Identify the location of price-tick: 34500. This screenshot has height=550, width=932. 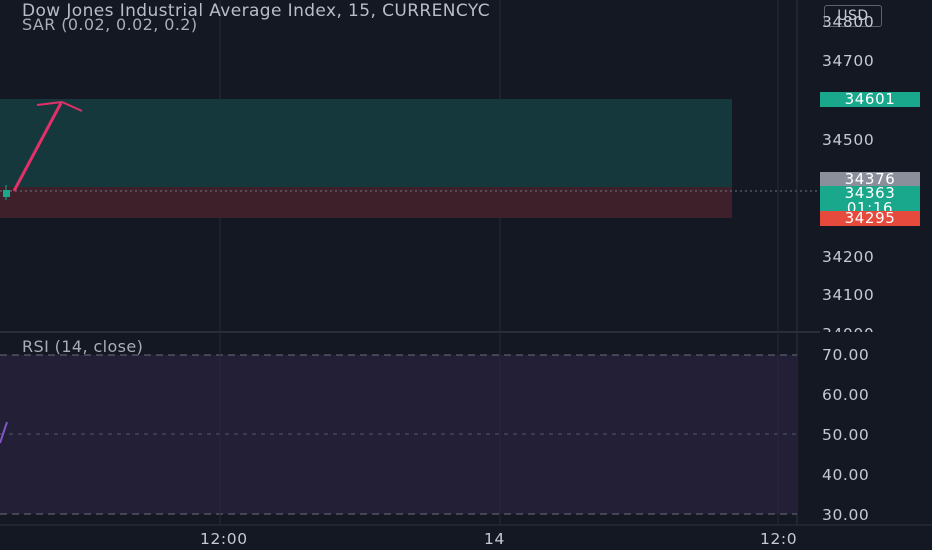
(848, 140).